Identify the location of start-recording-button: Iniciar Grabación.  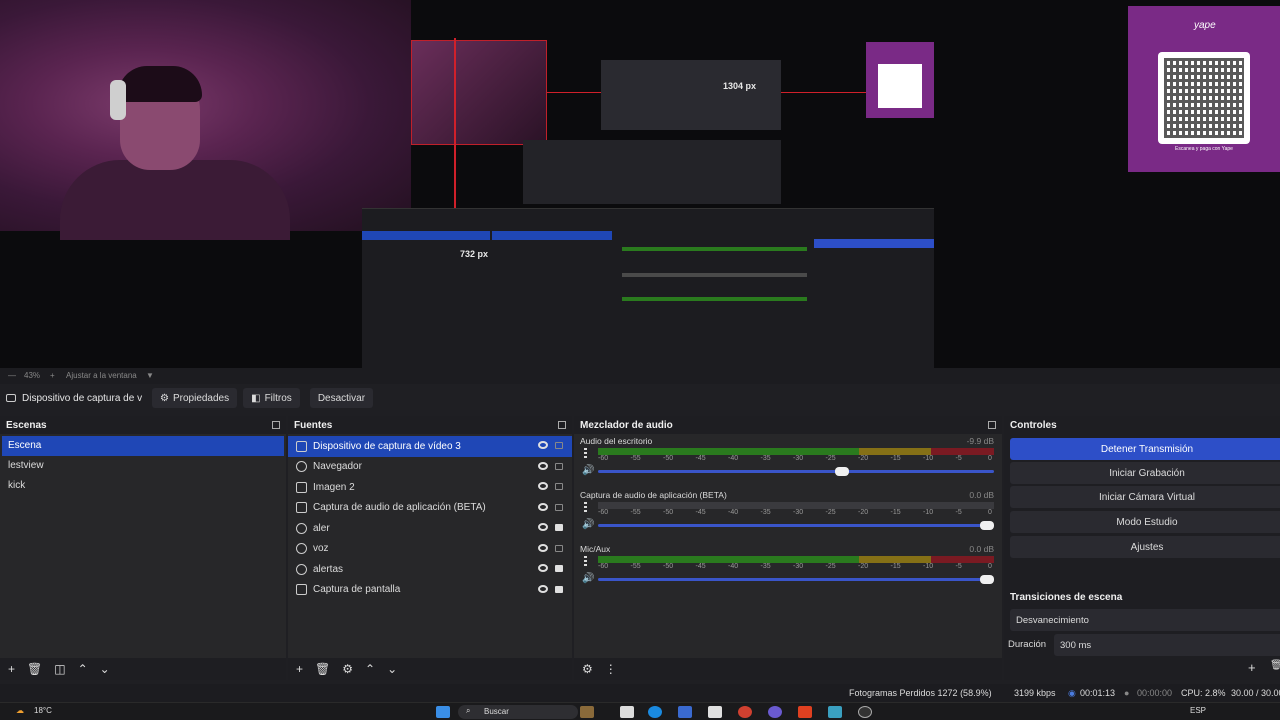
(1145, 473).